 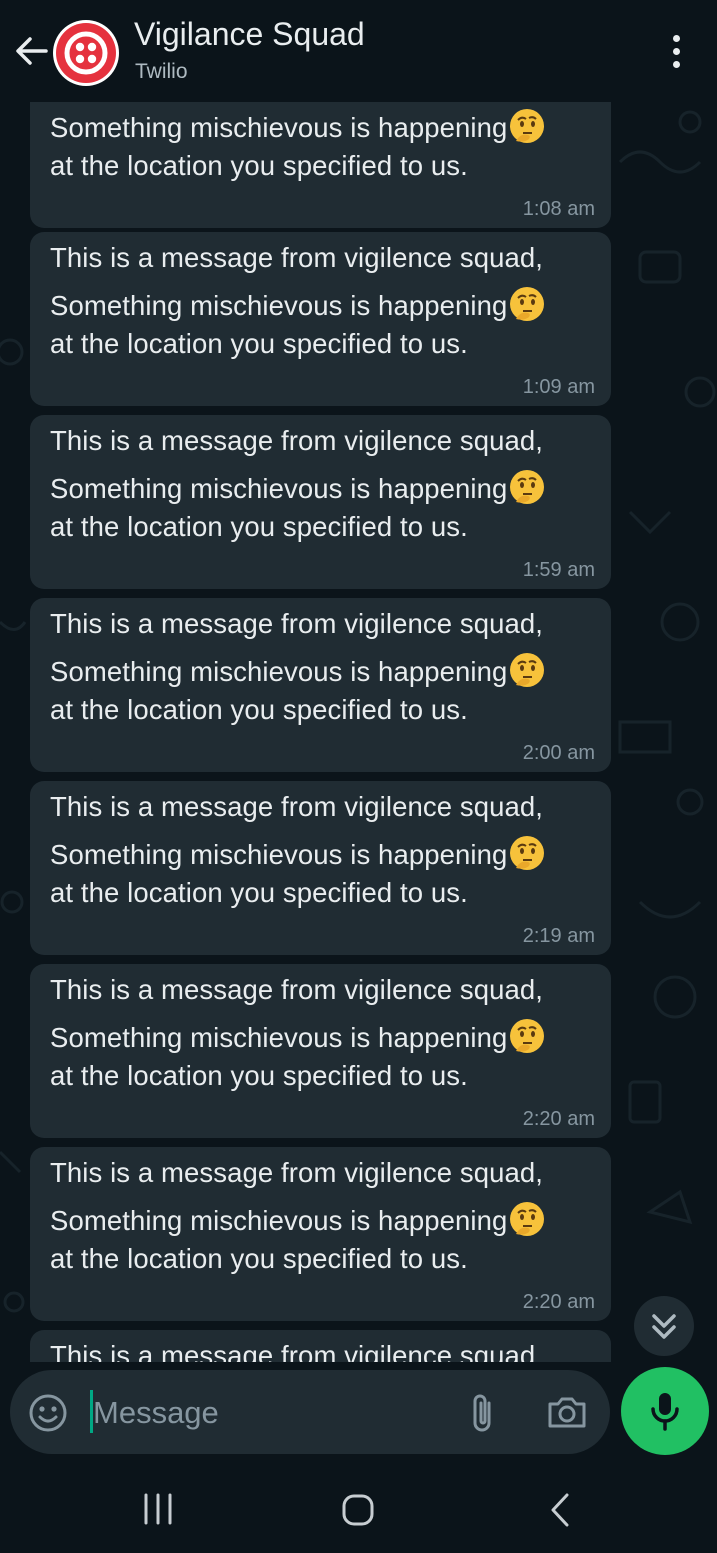 I want to click on chat-header: Vigilance Squad Twilio, so click(x=358, y=51).